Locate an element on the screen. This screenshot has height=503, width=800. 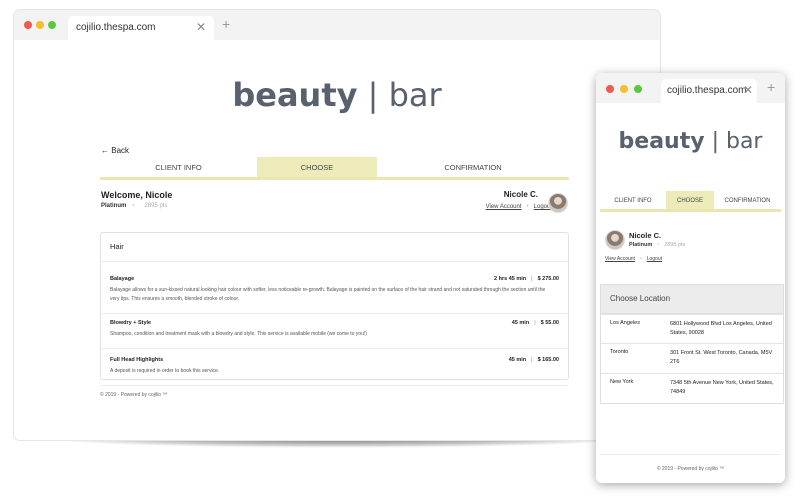
service-duration: 2 hrs 45 min is located at coordinates (510, 279).